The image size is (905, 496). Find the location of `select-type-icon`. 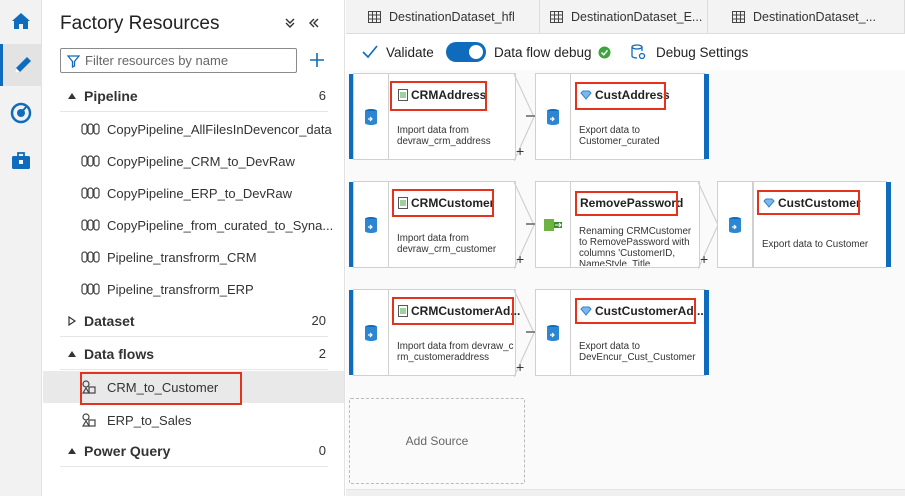

select-type-icon is located at coordinates (553, 224).